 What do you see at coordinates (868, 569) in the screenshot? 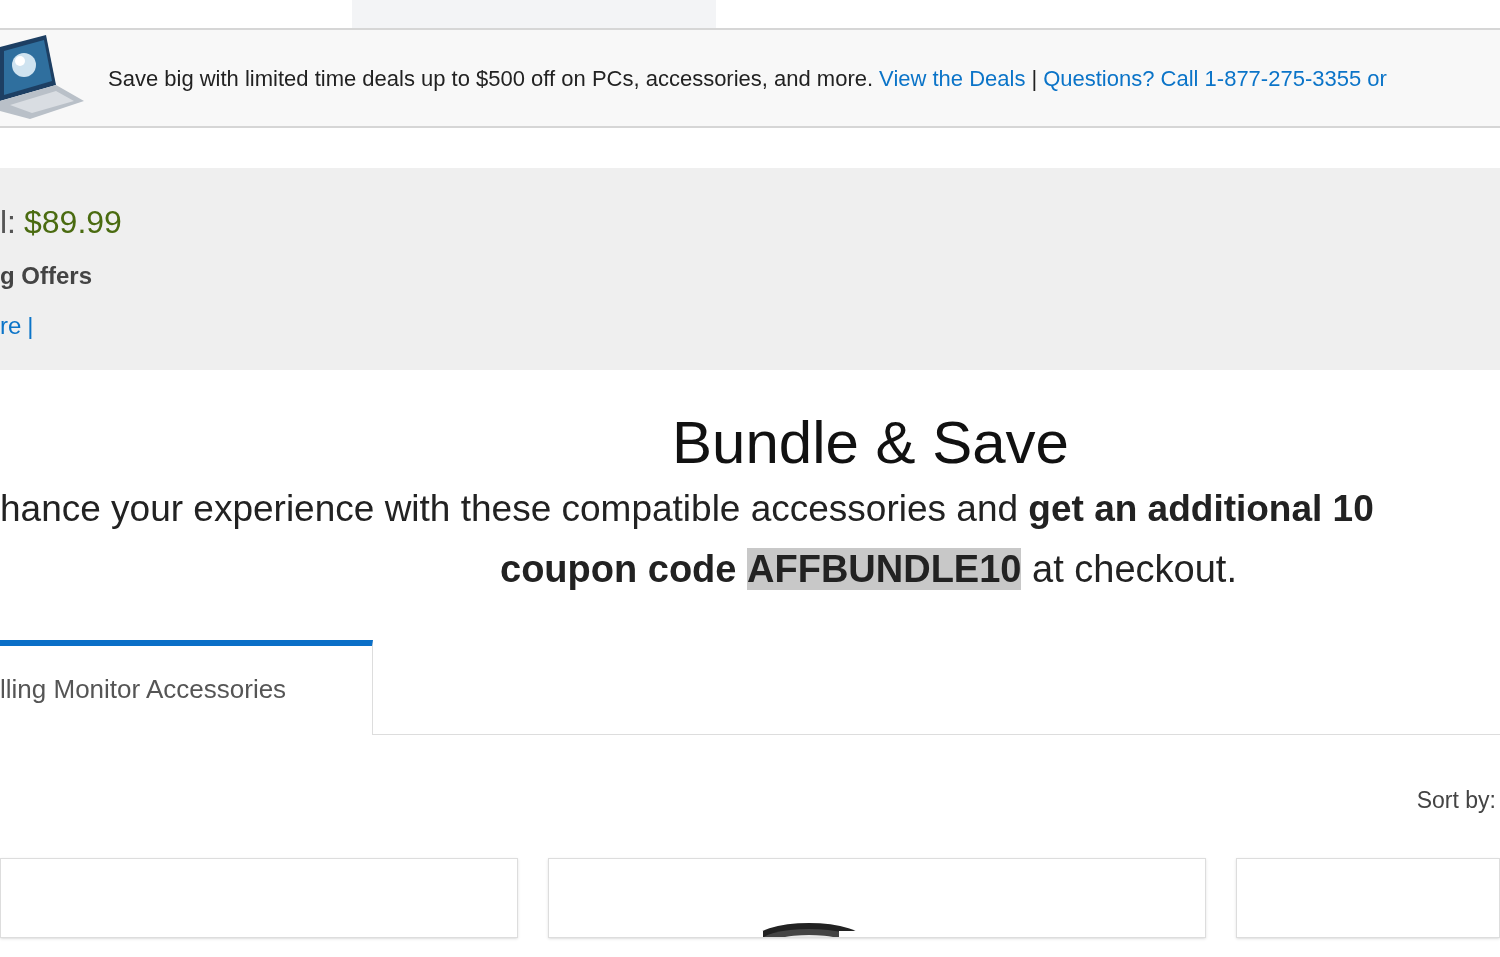
I see `bundle-description: coupon code AFFBUNDLE10 at checkout.` at bounding box center [868, 569].